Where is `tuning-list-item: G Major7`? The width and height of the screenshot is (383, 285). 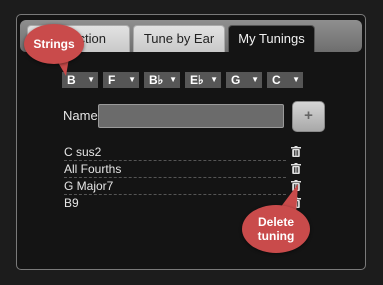 tuning-list-item: G Major7 is located at coordinates (175, 187).